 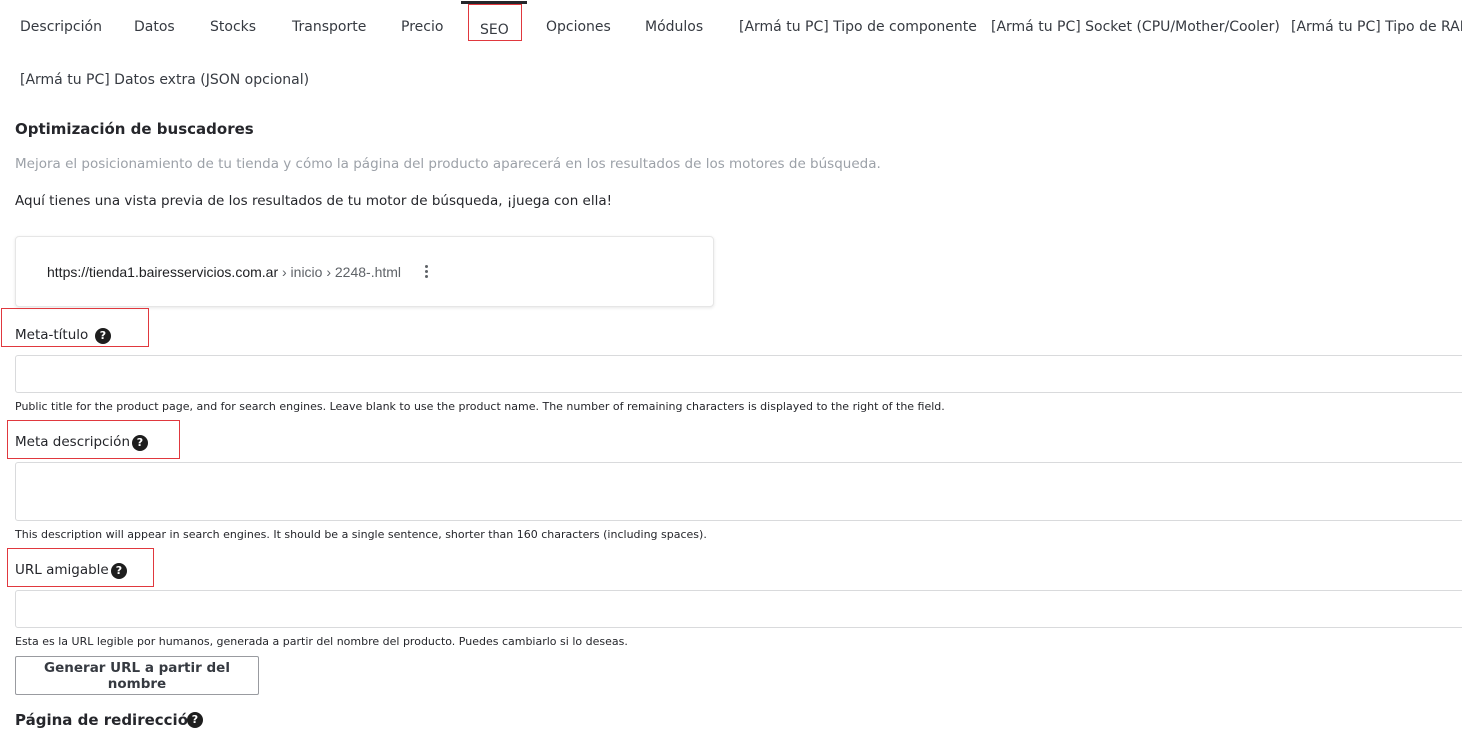 What do you see at coordinates (233, 27) in the screenshot?
I see `tab-stocks: Stocks` at bounding box center [233, 27].